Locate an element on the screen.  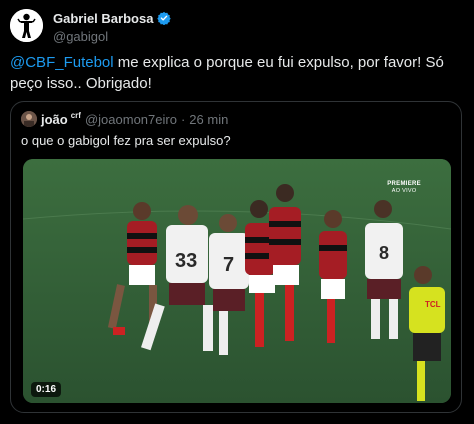
author-avatar-image is located at coordinates (26, 25).